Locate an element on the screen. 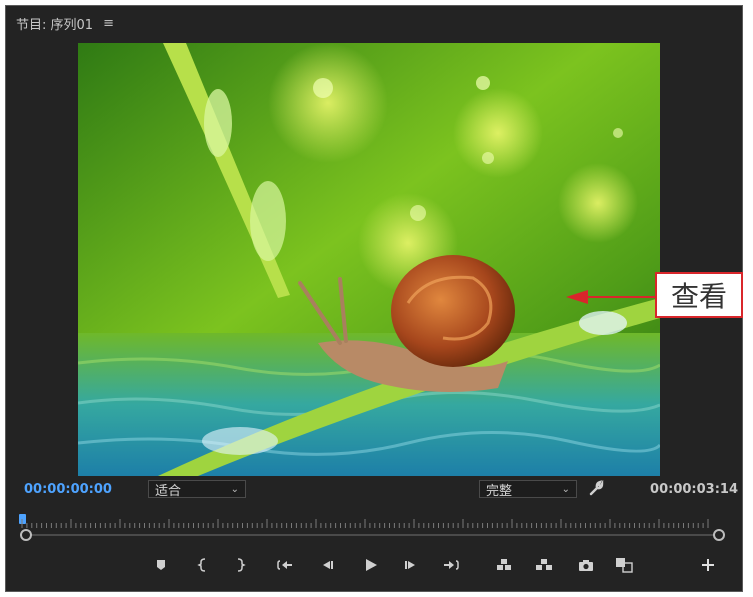  zoom-level-value: 适合 is located at coordinates (168, 491).